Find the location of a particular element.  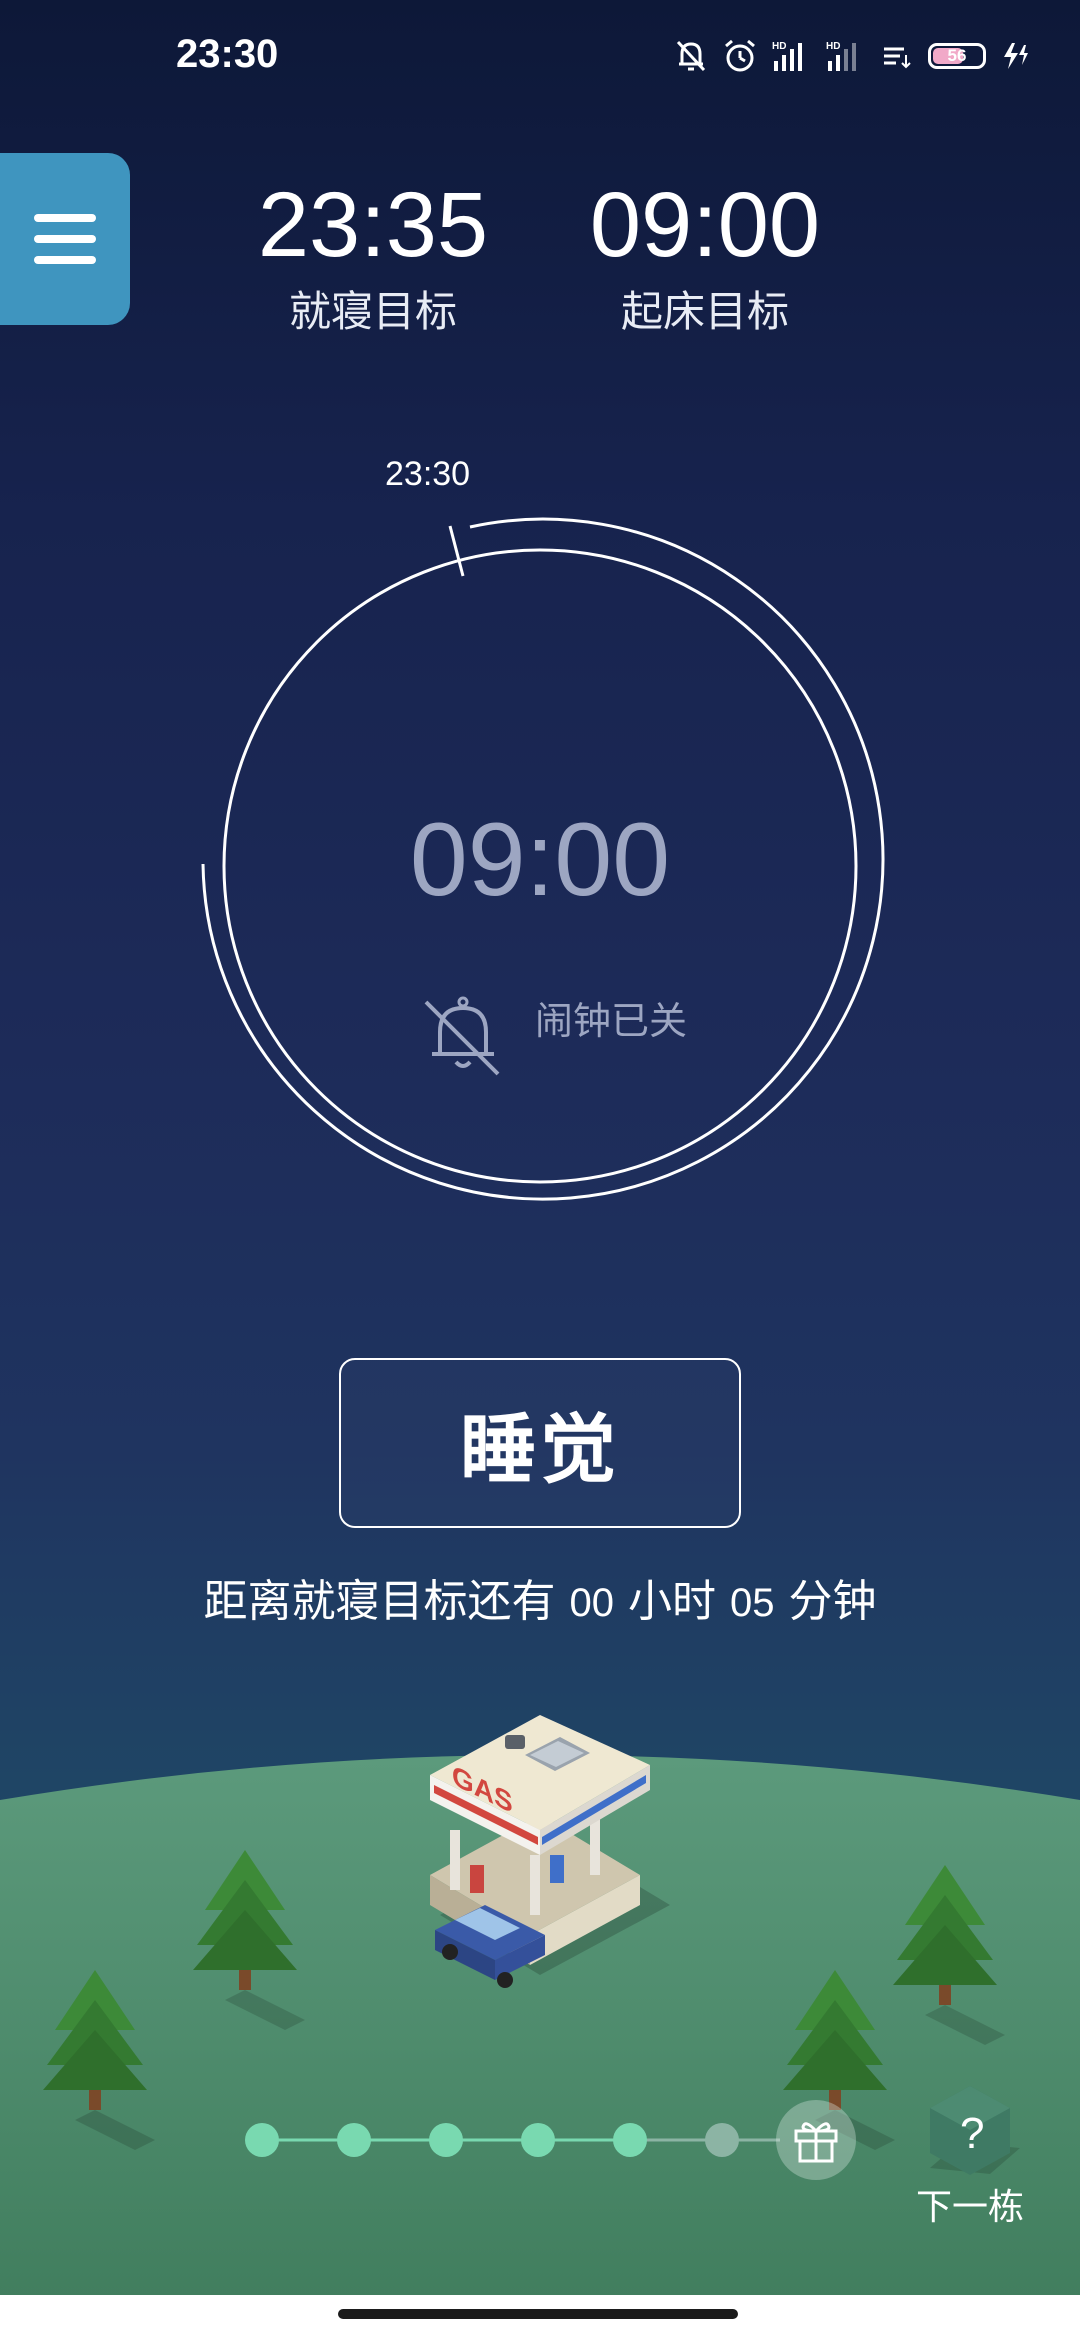

countdown-prefix: 距离就寝目标还有 is located at coordinates (379, 1601).